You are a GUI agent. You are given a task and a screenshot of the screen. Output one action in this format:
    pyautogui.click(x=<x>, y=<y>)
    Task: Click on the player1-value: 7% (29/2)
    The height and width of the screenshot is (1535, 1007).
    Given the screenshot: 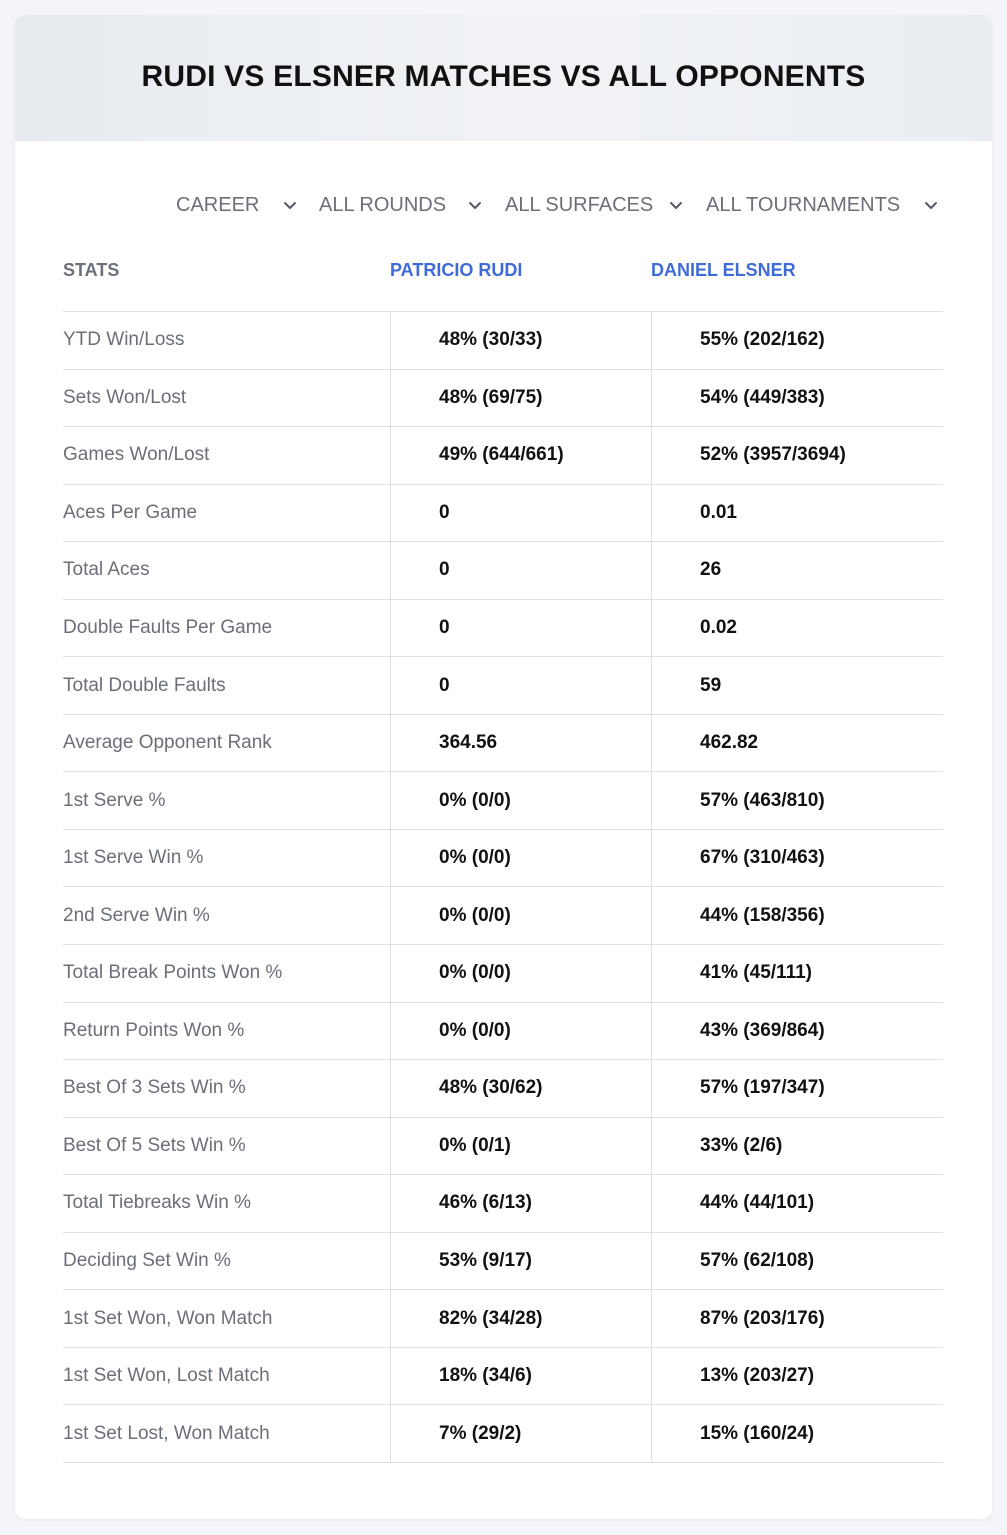 What is the action you would take?
    pyautogui.click(x=520, y=1433)
    